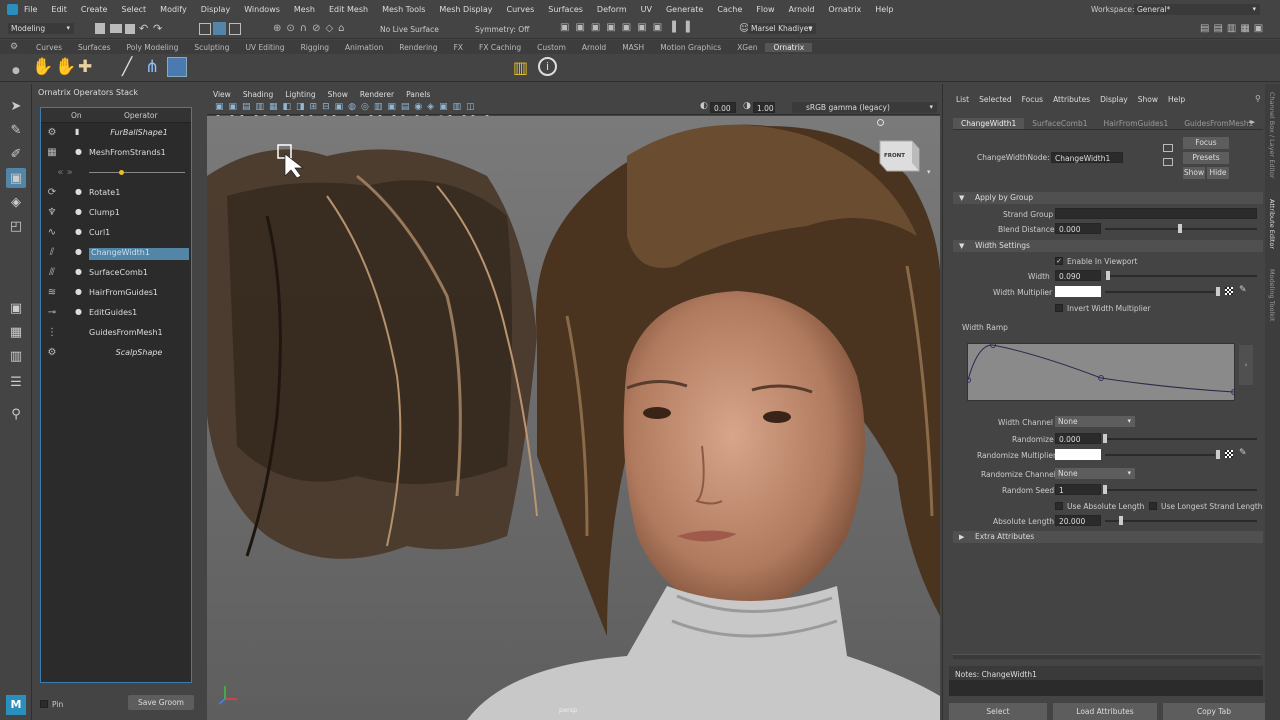 The height and width of the screenshot is (720, 1280). Describe the element at coordinates (802, 9) in the screenshot. I see `menu-arnold: Arnold` at that location.